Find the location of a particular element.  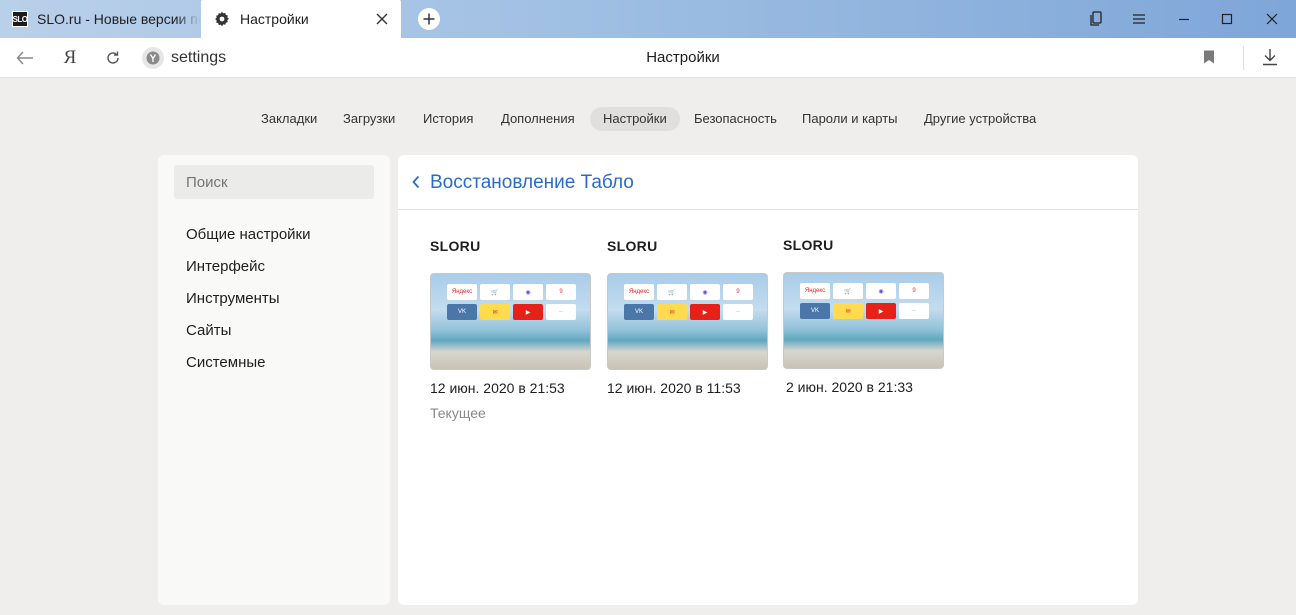

tab-sloru: SLO SLO.ru - Новые версии по is located at coordinates (100, 19).